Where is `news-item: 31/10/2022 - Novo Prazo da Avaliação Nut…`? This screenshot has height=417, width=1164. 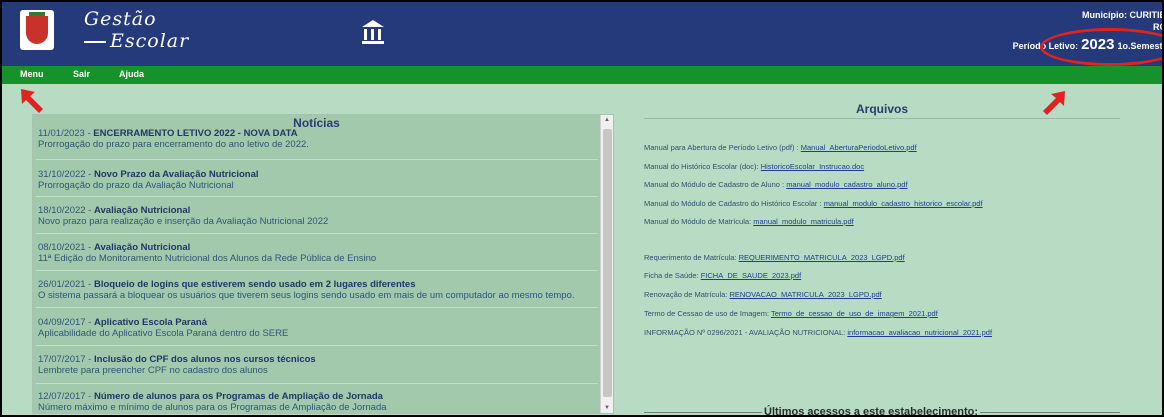 news-item: 31/10/2022 - Novo Prazo da Avaliação Nut… is located at coordinates (318, 180).